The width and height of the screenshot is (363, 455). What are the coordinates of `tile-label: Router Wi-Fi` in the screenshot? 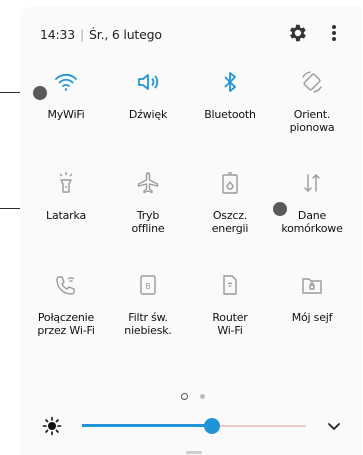 It's located at (230, 324).